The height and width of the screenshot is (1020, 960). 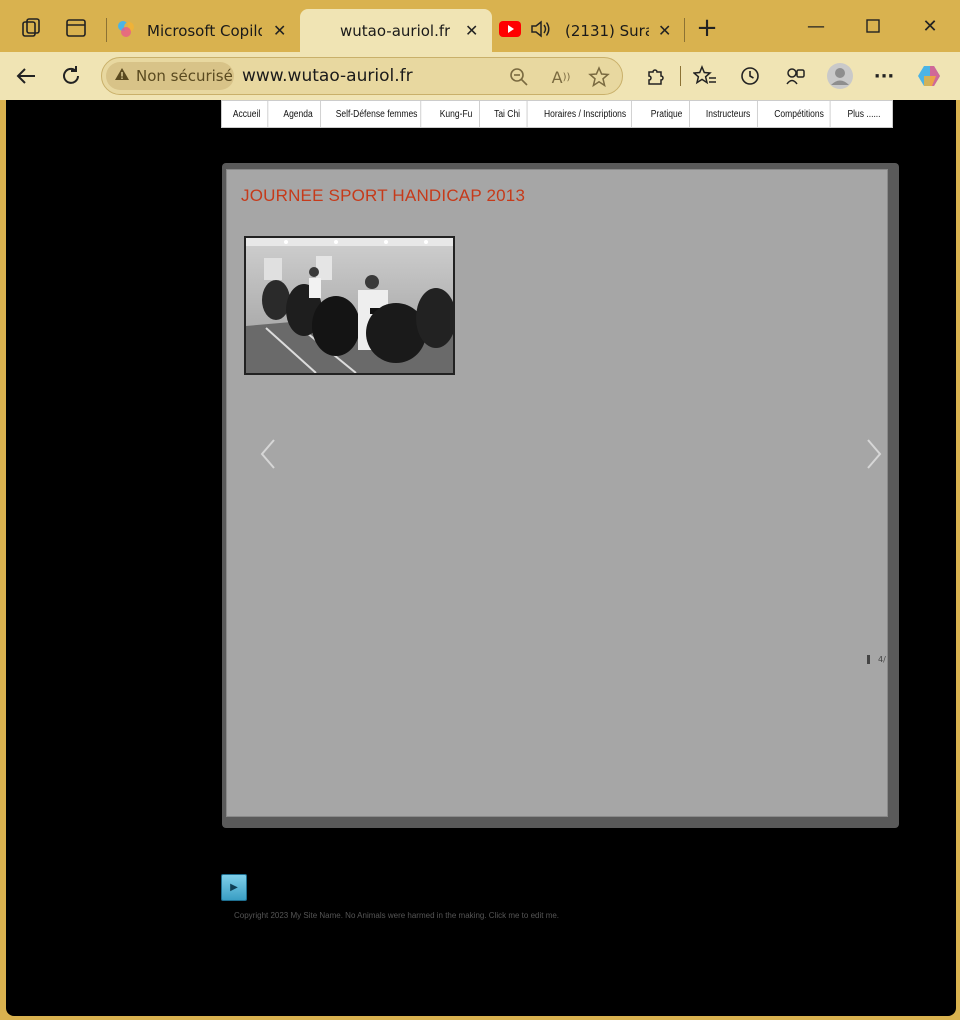 I want to click on tab-title: (2131) Surah, so click(x=607, y=30).